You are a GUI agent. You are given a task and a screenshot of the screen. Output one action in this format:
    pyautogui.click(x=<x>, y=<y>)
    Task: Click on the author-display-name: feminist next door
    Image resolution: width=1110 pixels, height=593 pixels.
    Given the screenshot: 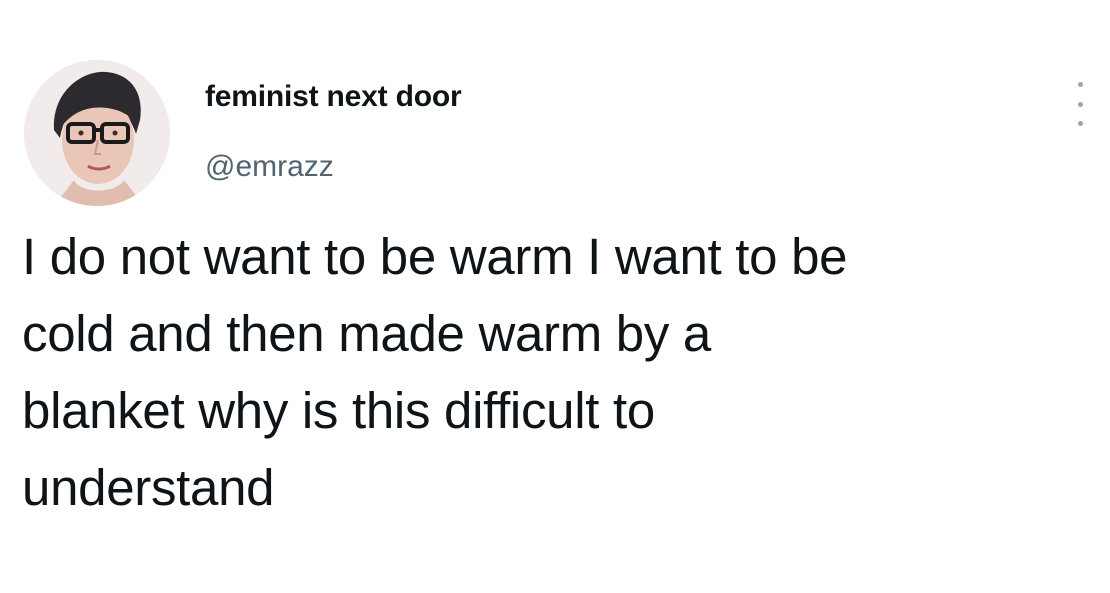 What is the action you would take?
    pyautogui.click(x=333, y=97)
    